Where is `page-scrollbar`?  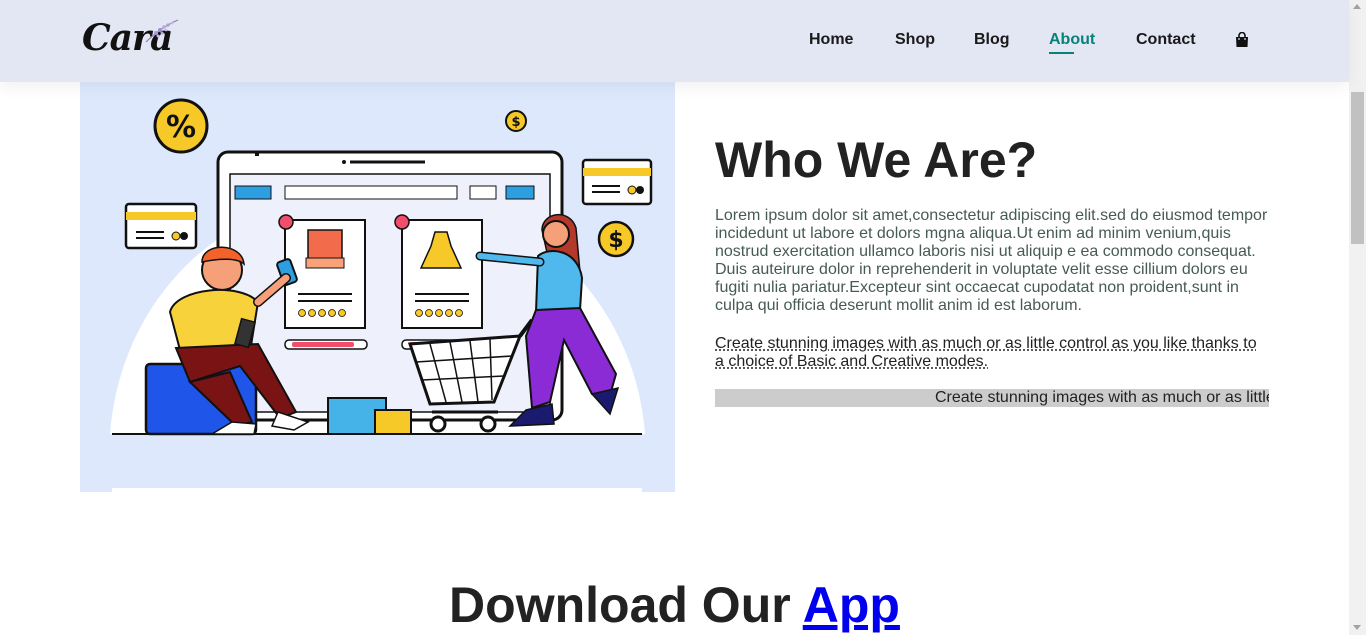 page-scrollbar is located at coordinates (1357, 317).